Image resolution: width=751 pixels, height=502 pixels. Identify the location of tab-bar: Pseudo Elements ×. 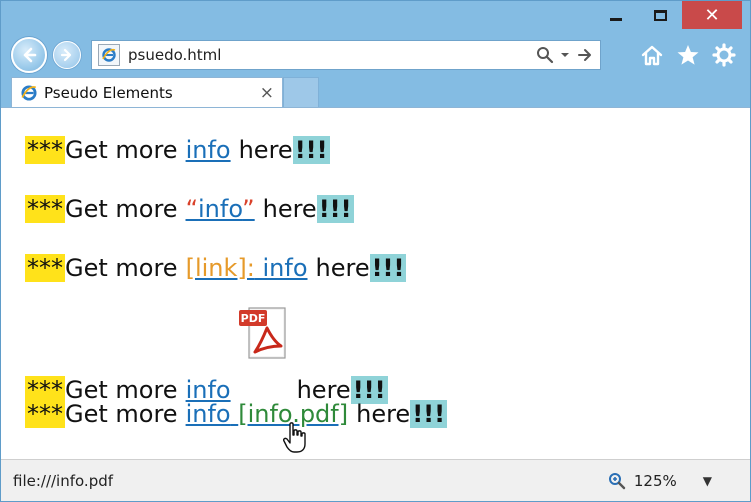
(380, 92).